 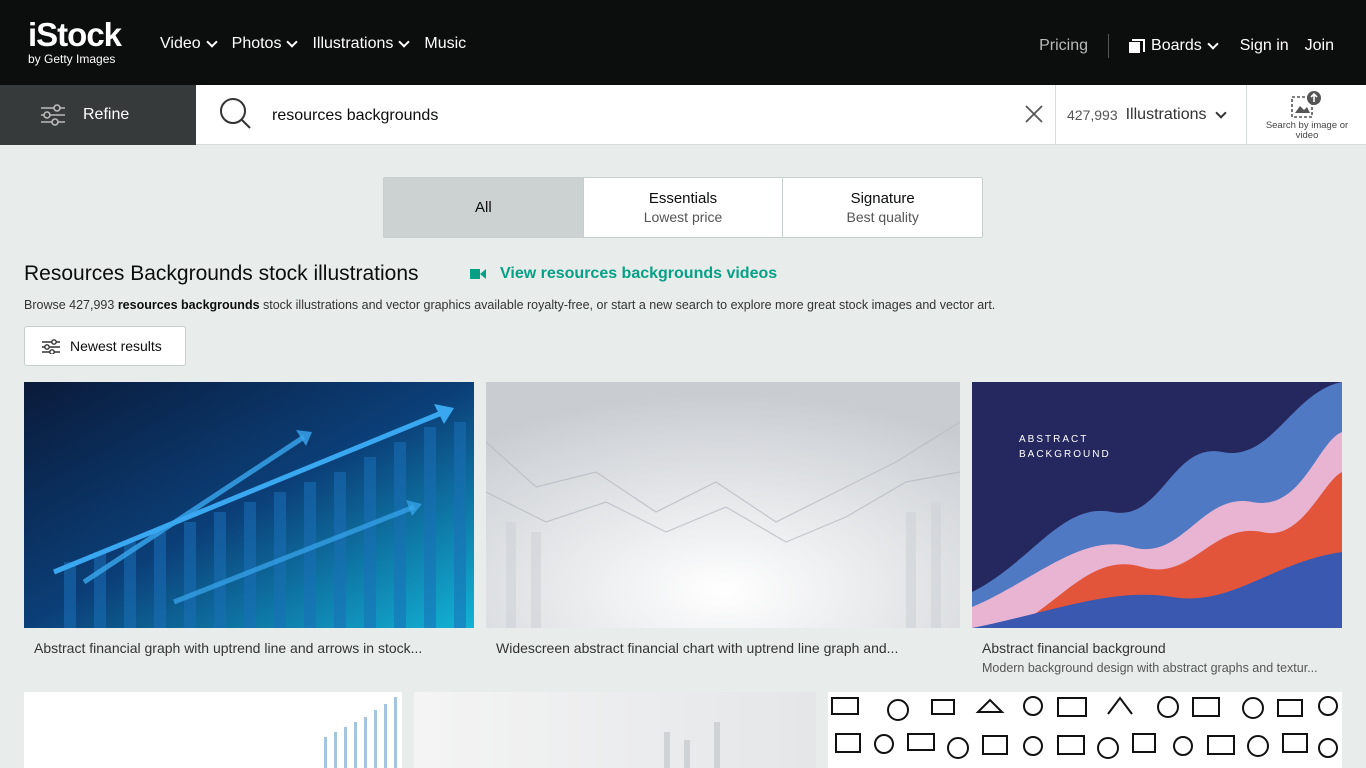 What do you see at coordinates (882, 207) in the screenshot?
I see `tab-signature: Signature Best quality` at bounding box center [882, 207].